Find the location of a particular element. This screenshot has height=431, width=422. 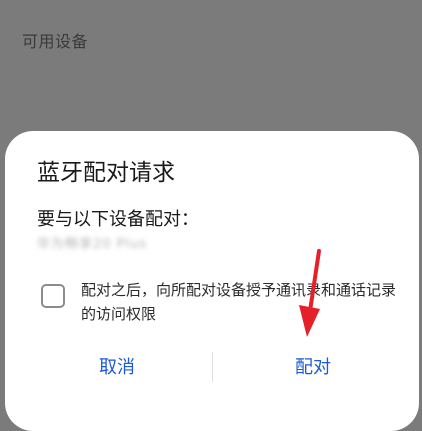

share-contacts-checkbox is located at coordinates (53, 296).